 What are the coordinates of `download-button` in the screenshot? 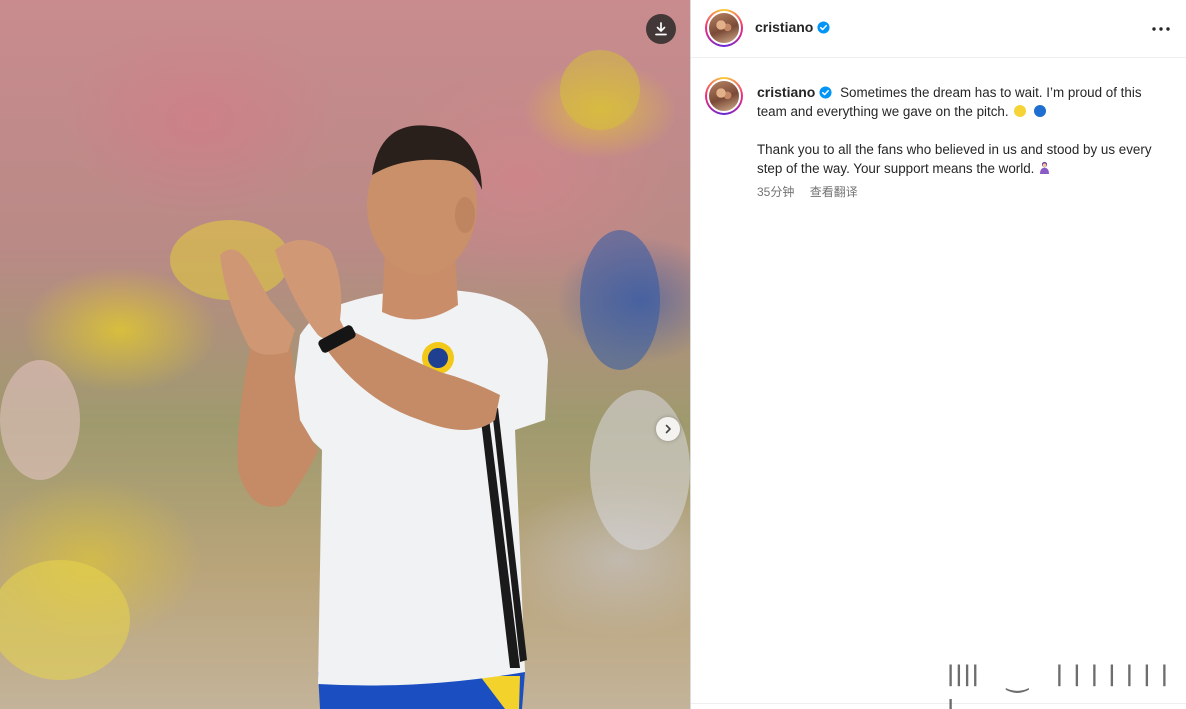 It's located at (661, 29).